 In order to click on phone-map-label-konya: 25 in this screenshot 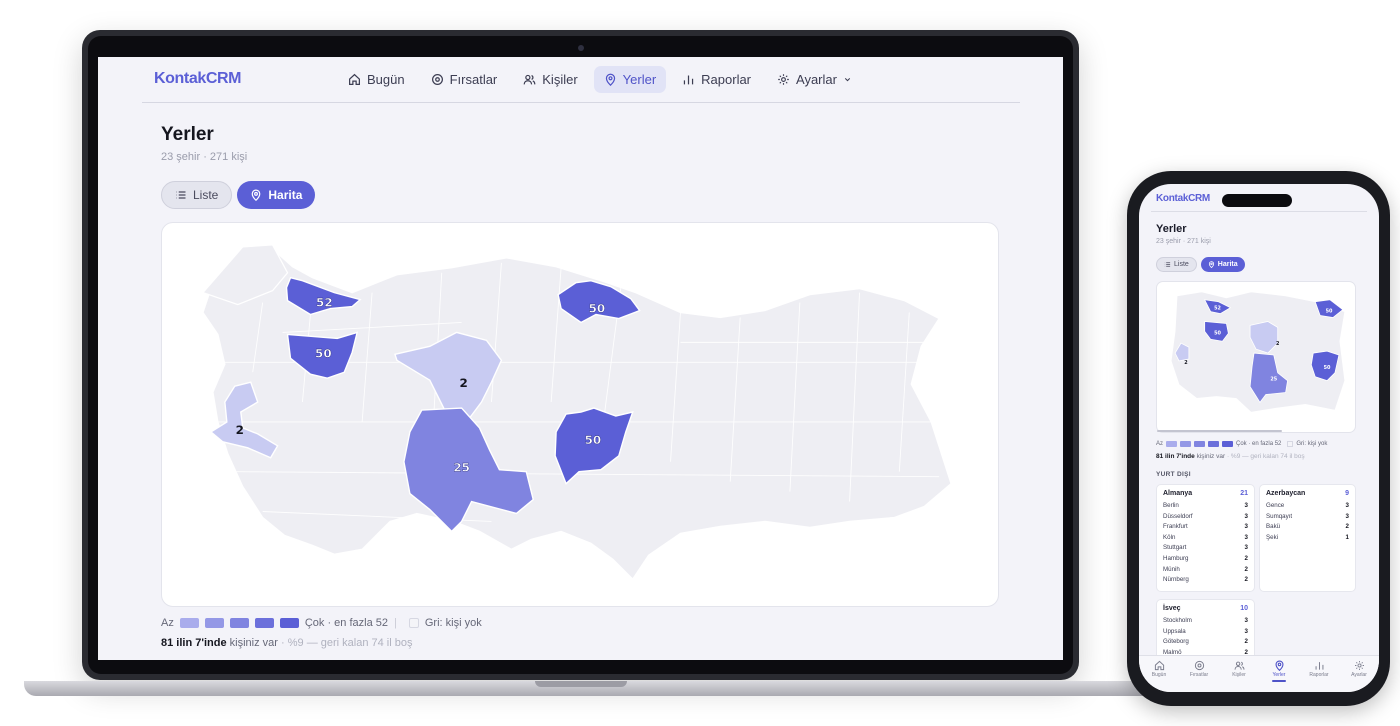, I will do `click(1273, 380)`.